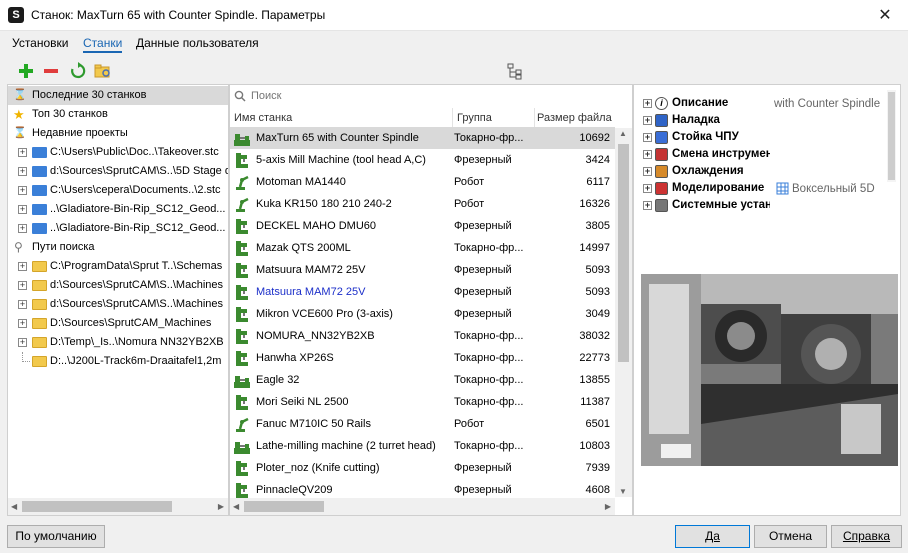 The height and width of the screenshot is (553, 908). I want to click on scroll-up-arrow-icon: ▲, so click(623, 133).